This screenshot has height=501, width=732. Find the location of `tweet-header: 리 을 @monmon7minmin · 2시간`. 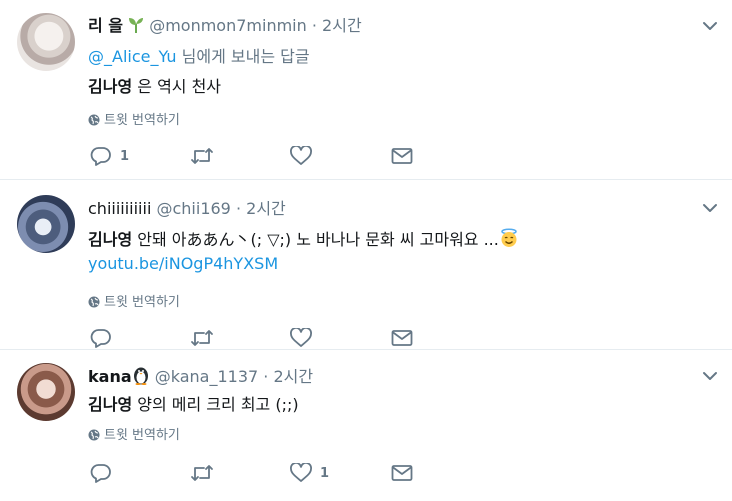

tweet-header: 리 을 @monmon7minmin · 2시간 is located at coordinates (225, 25).